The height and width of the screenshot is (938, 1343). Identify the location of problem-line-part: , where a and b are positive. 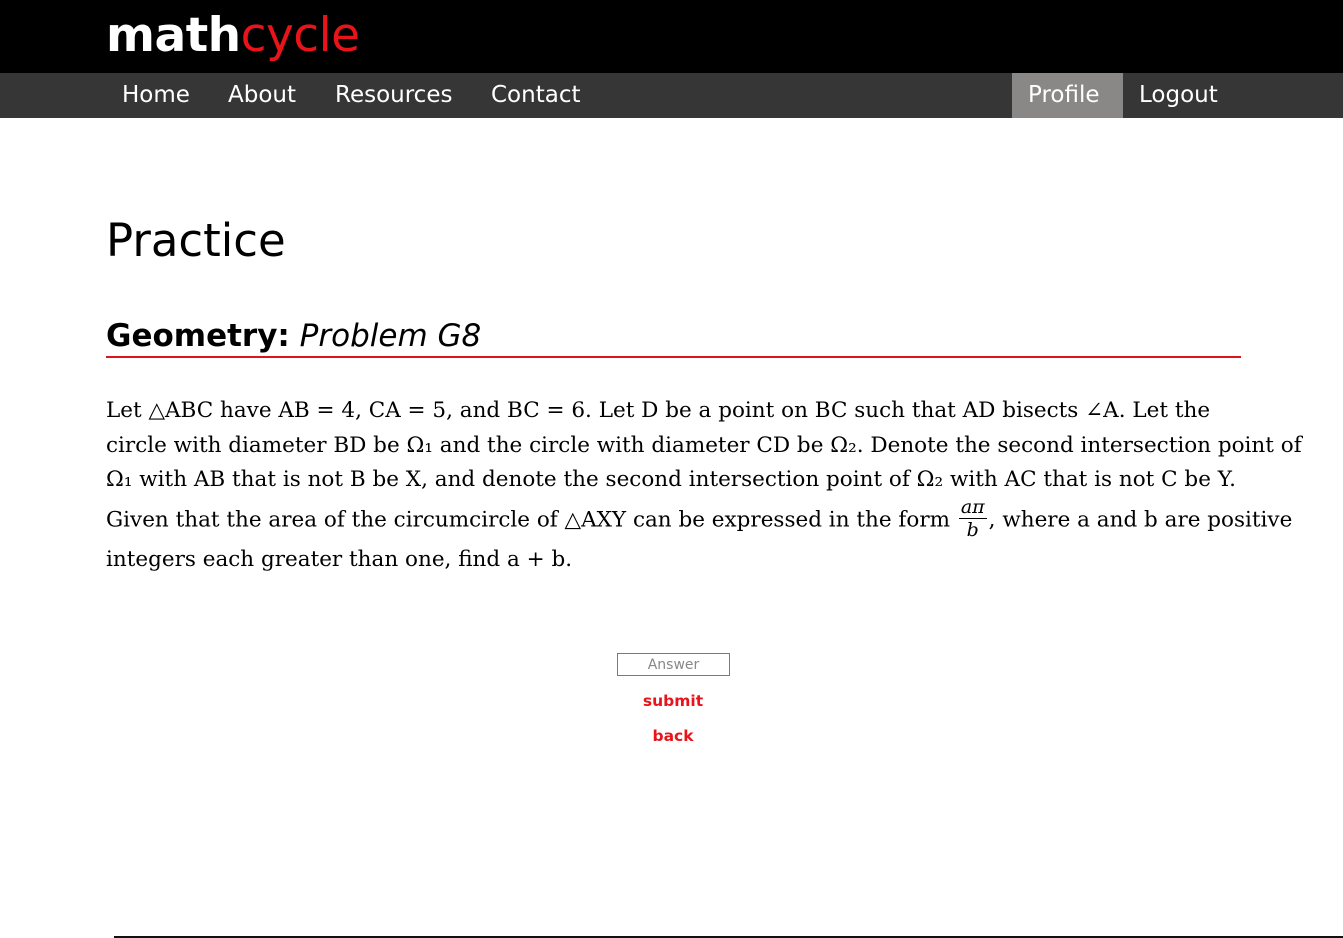
(1140, 519).